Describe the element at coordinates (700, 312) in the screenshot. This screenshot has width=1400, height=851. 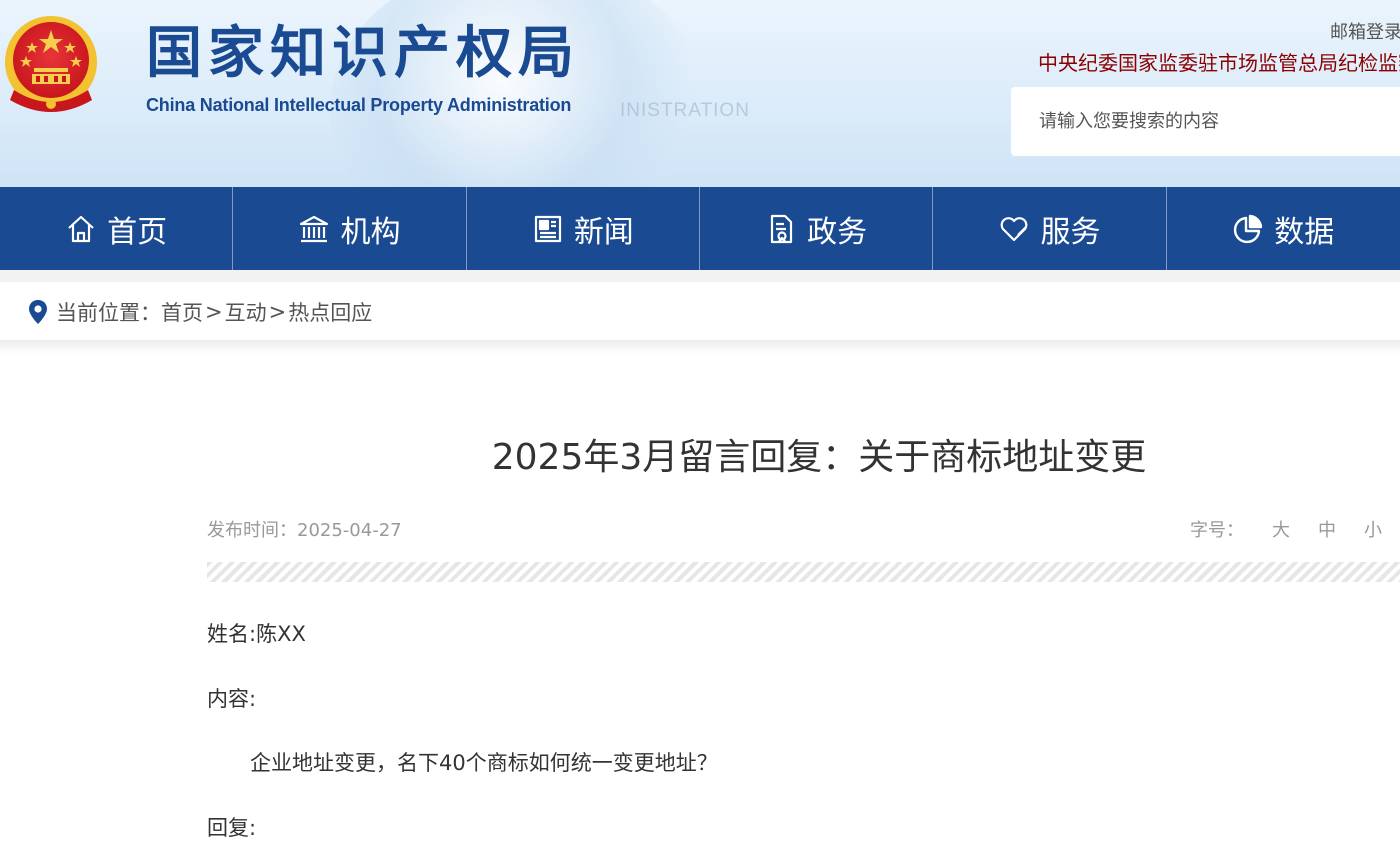
I see `breadcrumb: 当前位置： 首页 > 互动 > 热点回应` at that location.